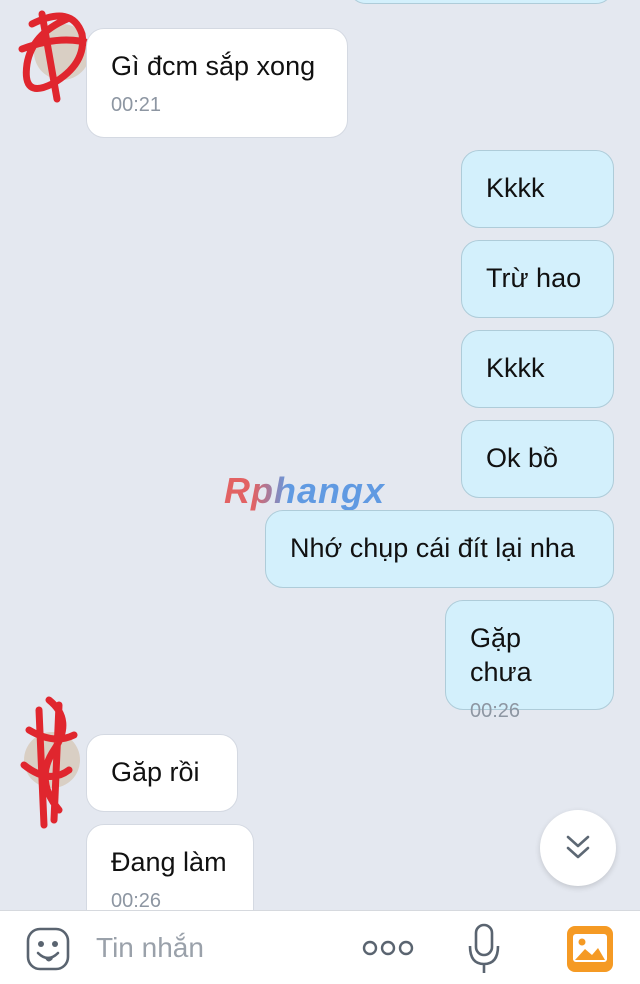 The height and width of the screenshot is (984, 640). I want to click on message-bubble-outgoing: Nhớ chụp cái đít lại nha, so click(439, 549).